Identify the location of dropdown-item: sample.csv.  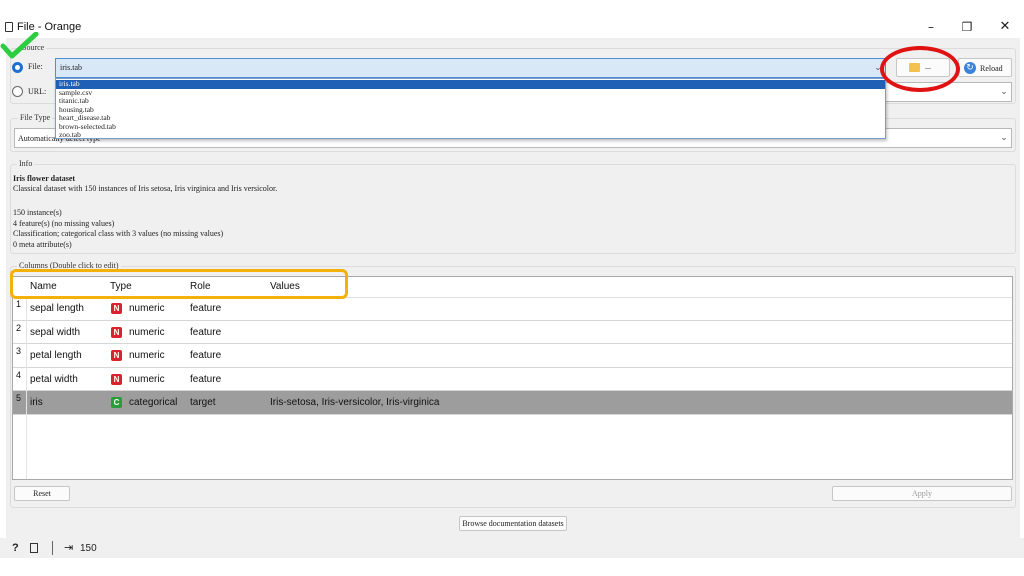
(470, 93).